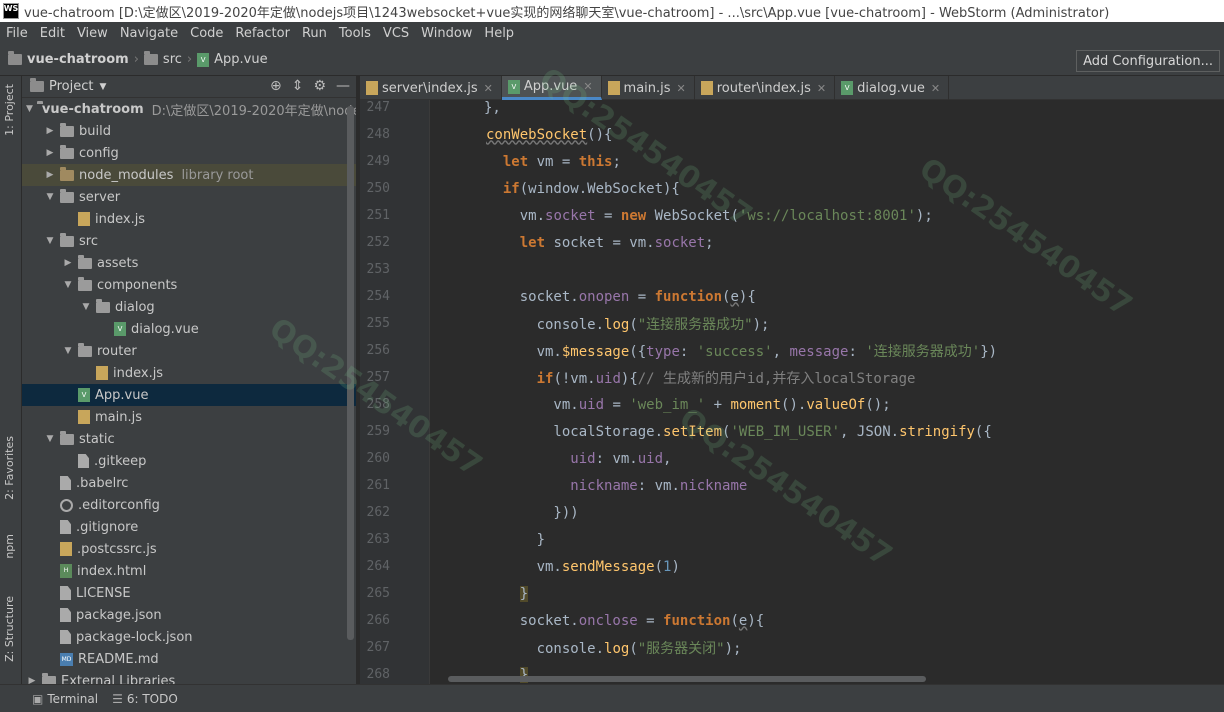 Image resolution: width=1224 pixels, height=712 pixels. Describe the element at coordinates (189, 615) in the screenshot. I see `tree-item: package.json` at that location.